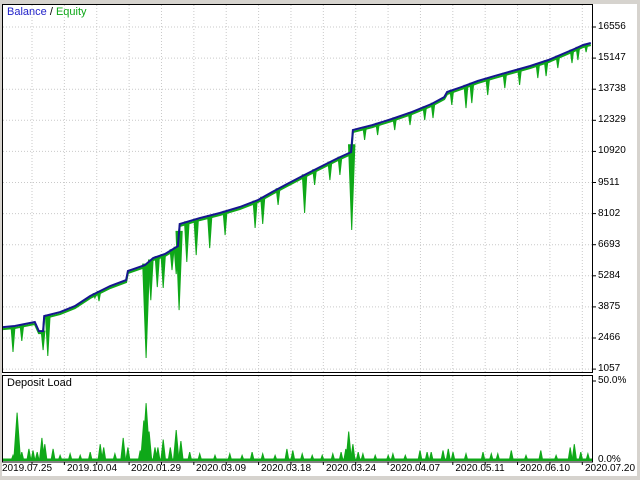 The height and width of the screenshot is (480, 640). What do you see at coordinates (610, 468) in the screenshot?
I see `x-axis-label: 2020.07.20` at bounding box center [610, 468].